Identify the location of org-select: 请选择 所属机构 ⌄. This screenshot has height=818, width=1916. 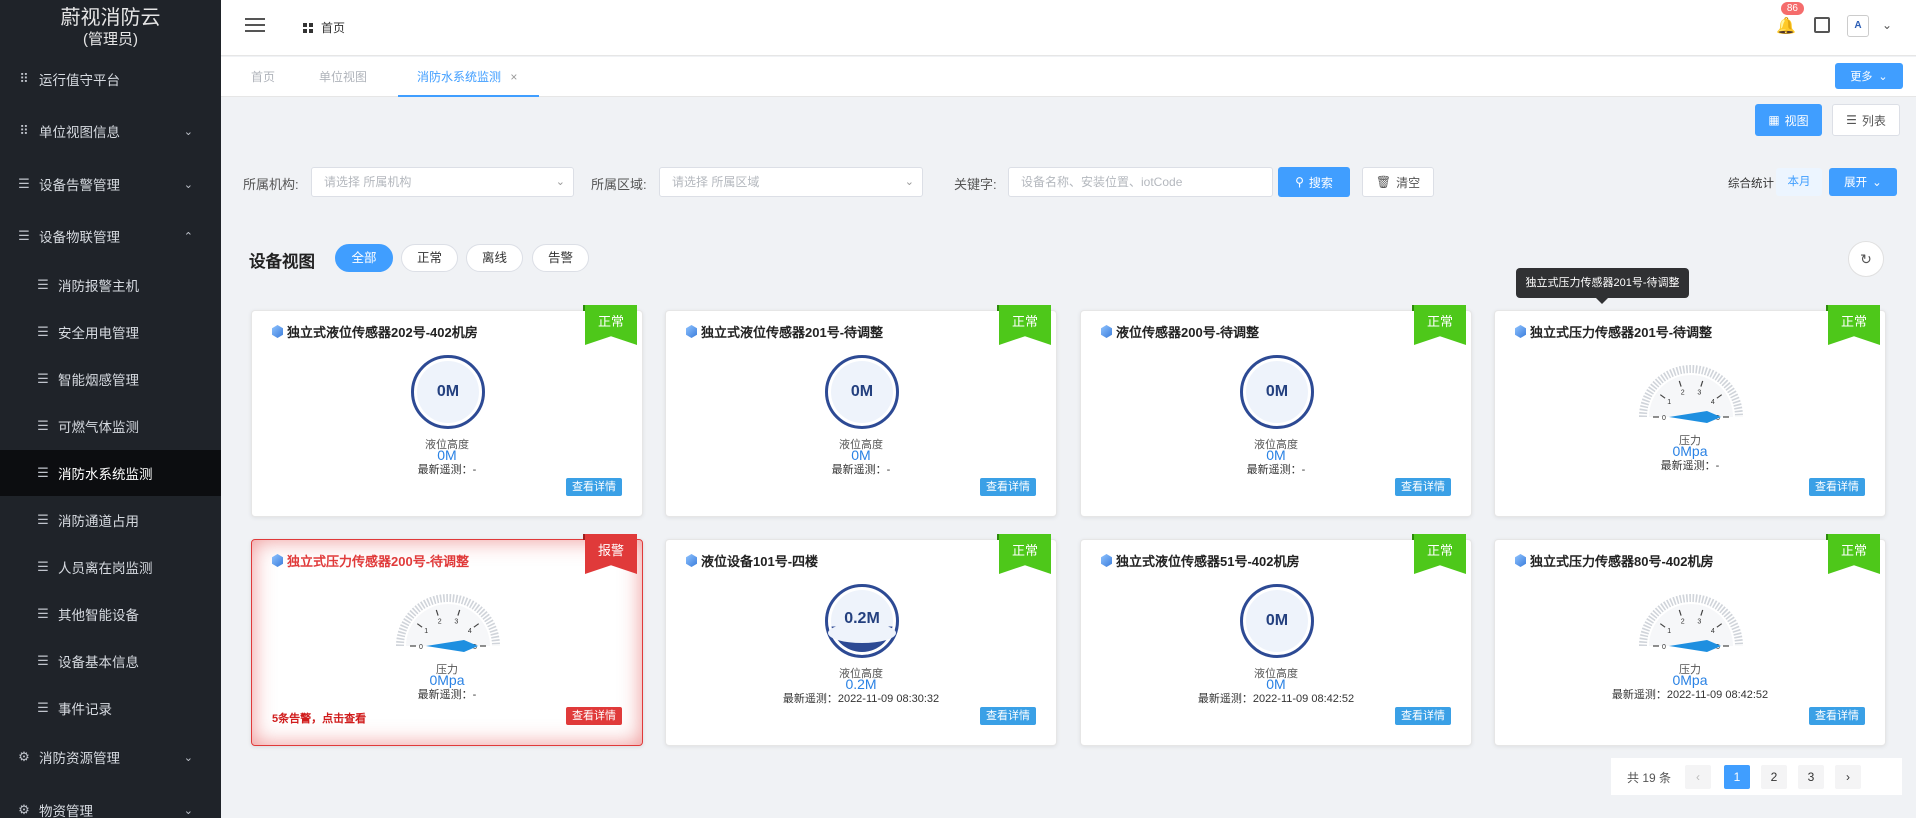
(442, 182).